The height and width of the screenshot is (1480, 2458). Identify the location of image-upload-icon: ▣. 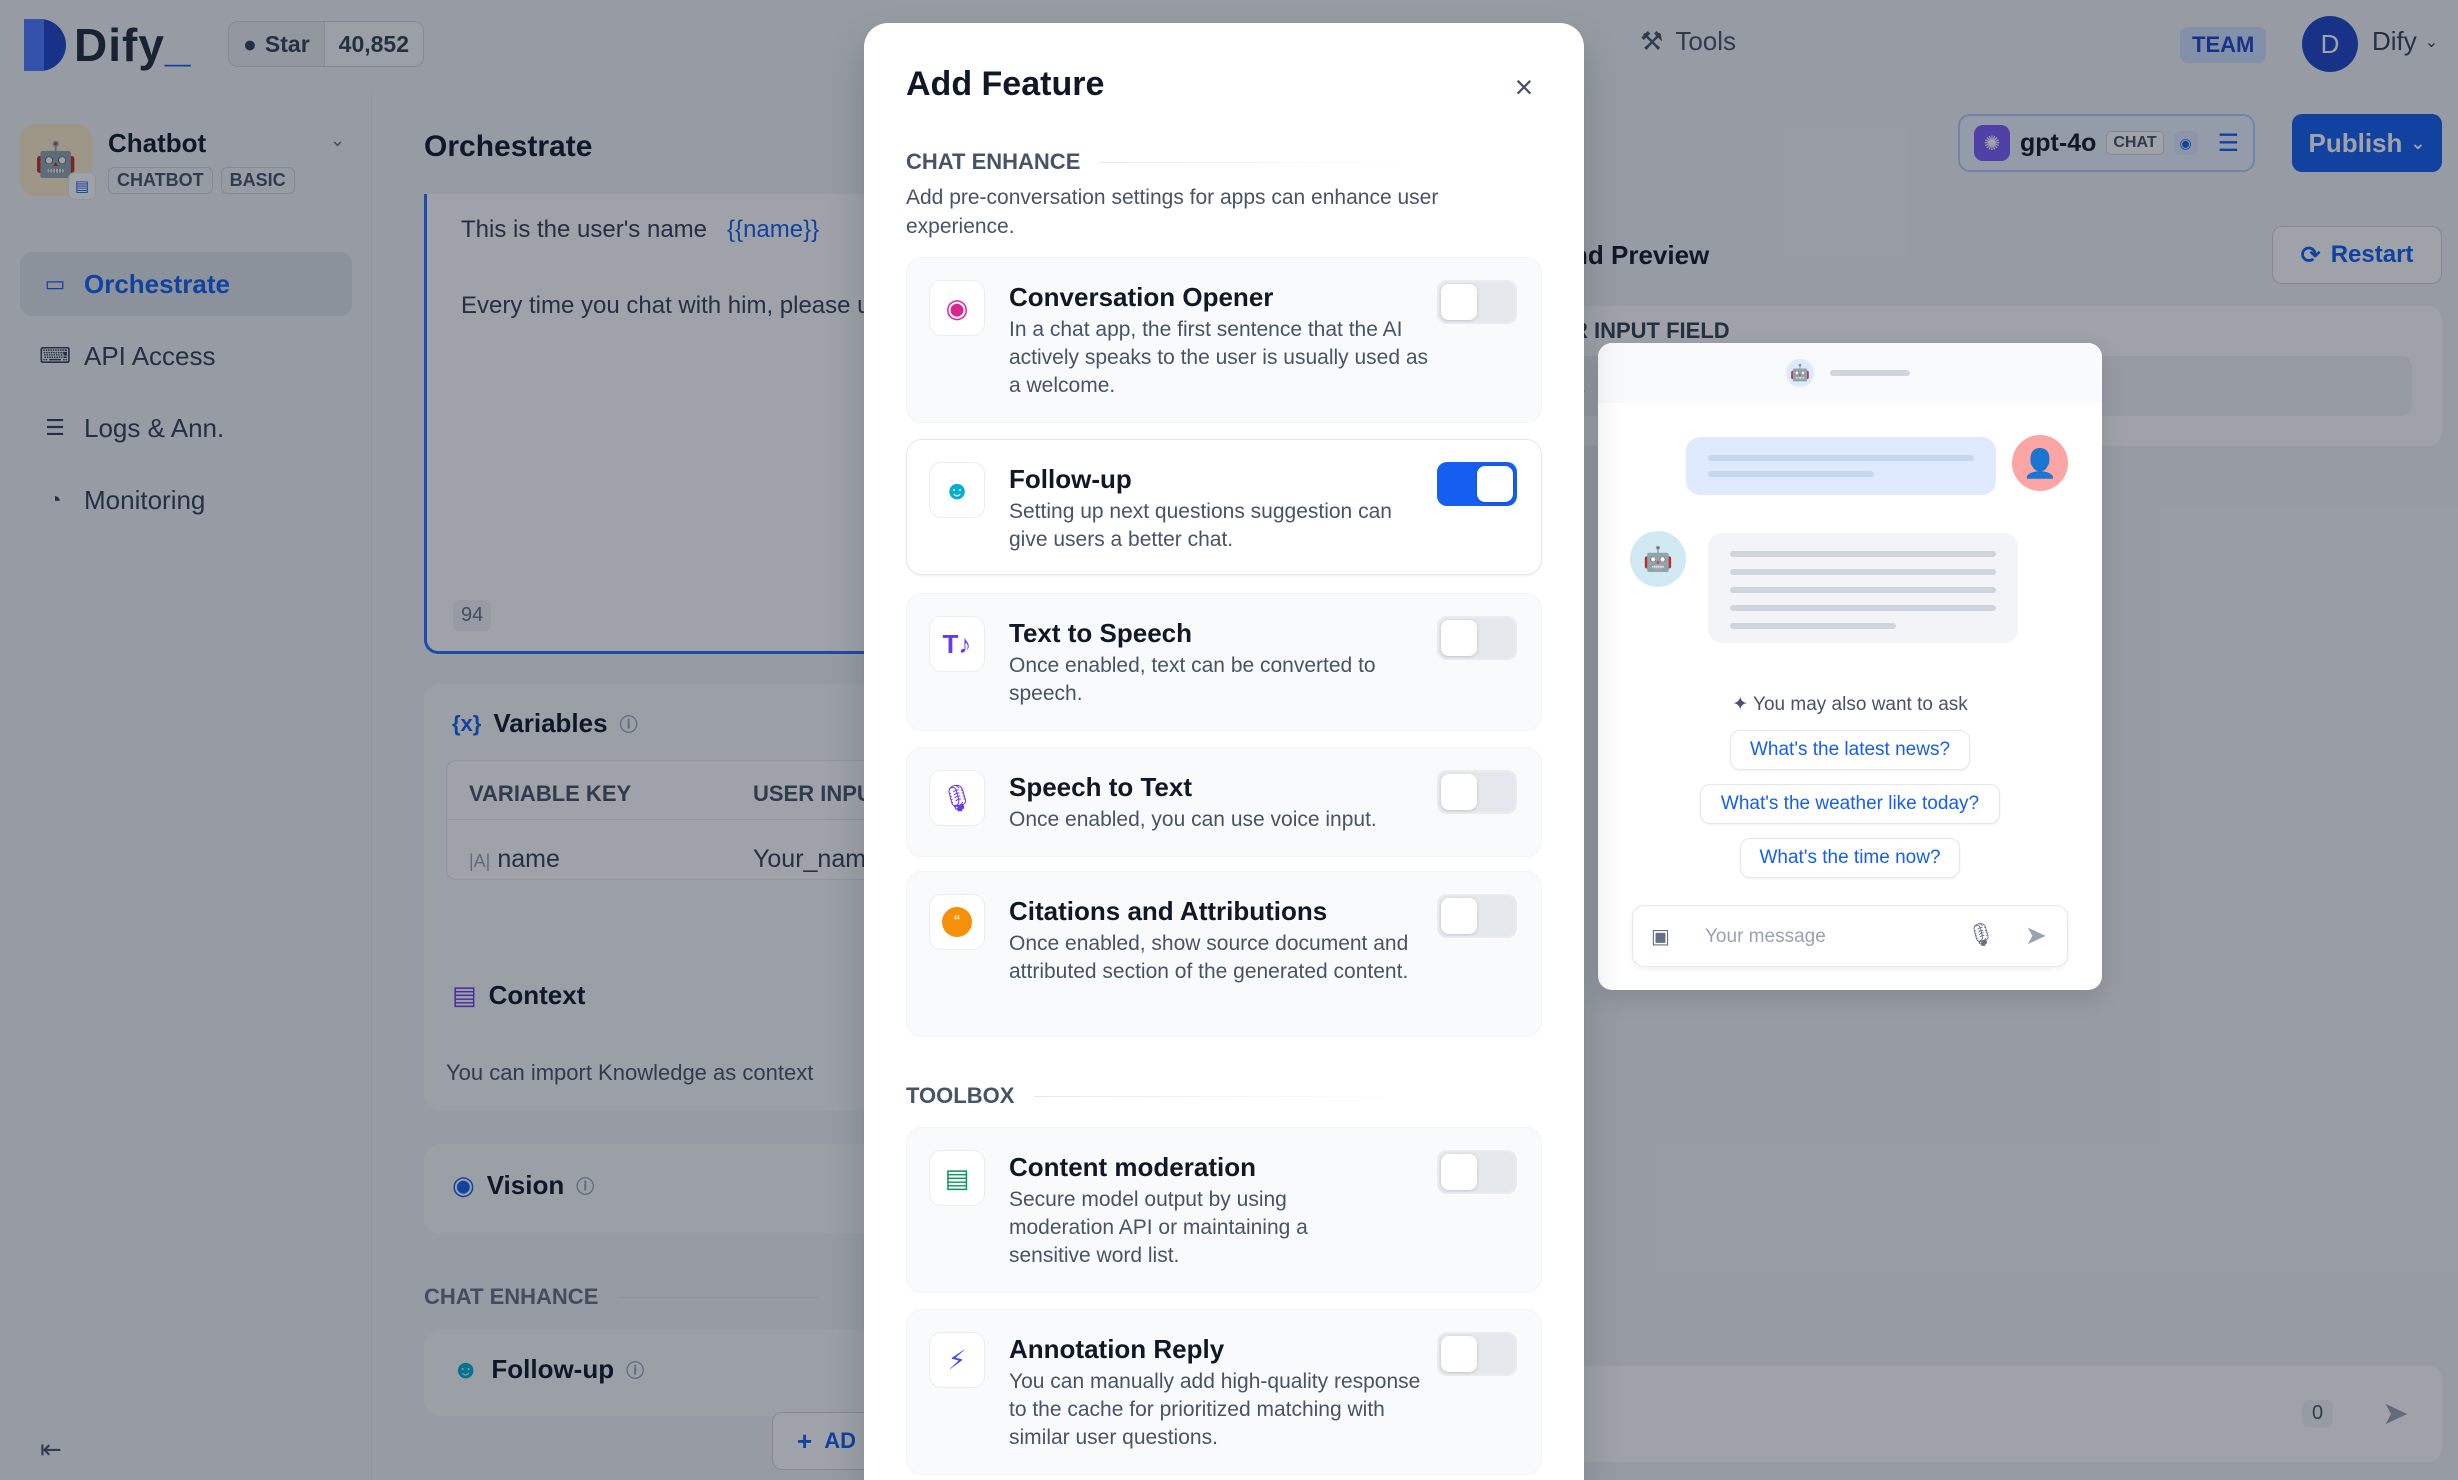
(1660, 937).